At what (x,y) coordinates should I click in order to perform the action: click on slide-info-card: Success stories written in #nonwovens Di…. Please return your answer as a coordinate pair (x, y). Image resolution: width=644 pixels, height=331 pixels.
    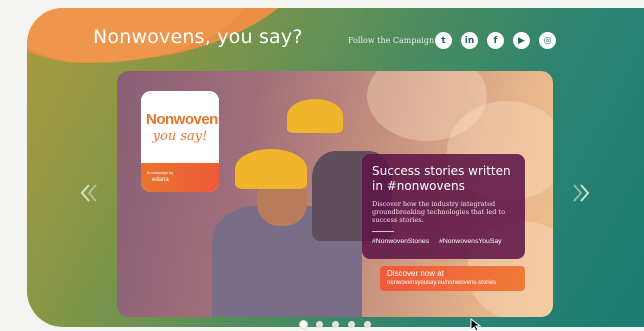
    Looking at the image, I should click on (443, 206).